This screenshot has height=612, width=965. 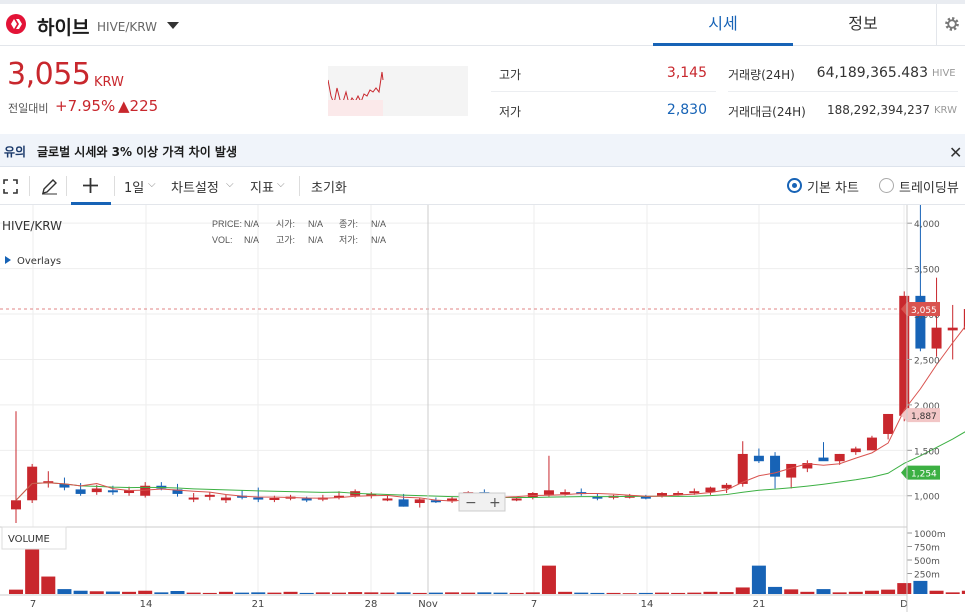 I want to click on low-info-label: 저가:, so click(x=348, y=240).